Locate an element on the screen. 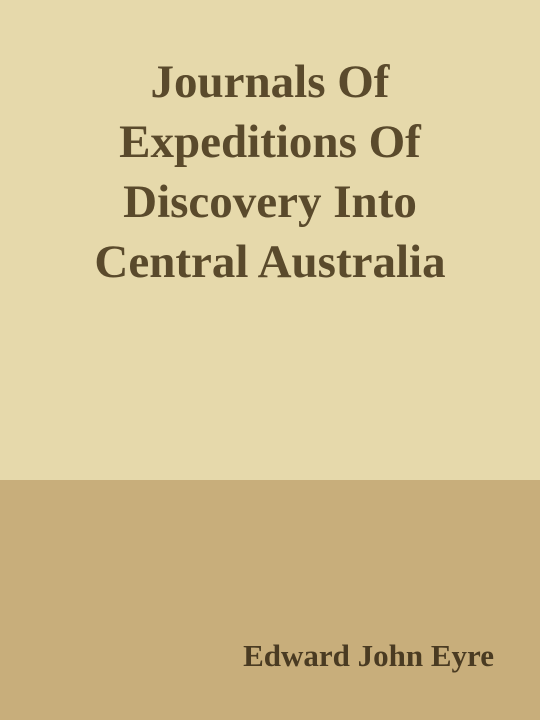  title-line-3: Discovery Into is located at coordinates (270, 202).